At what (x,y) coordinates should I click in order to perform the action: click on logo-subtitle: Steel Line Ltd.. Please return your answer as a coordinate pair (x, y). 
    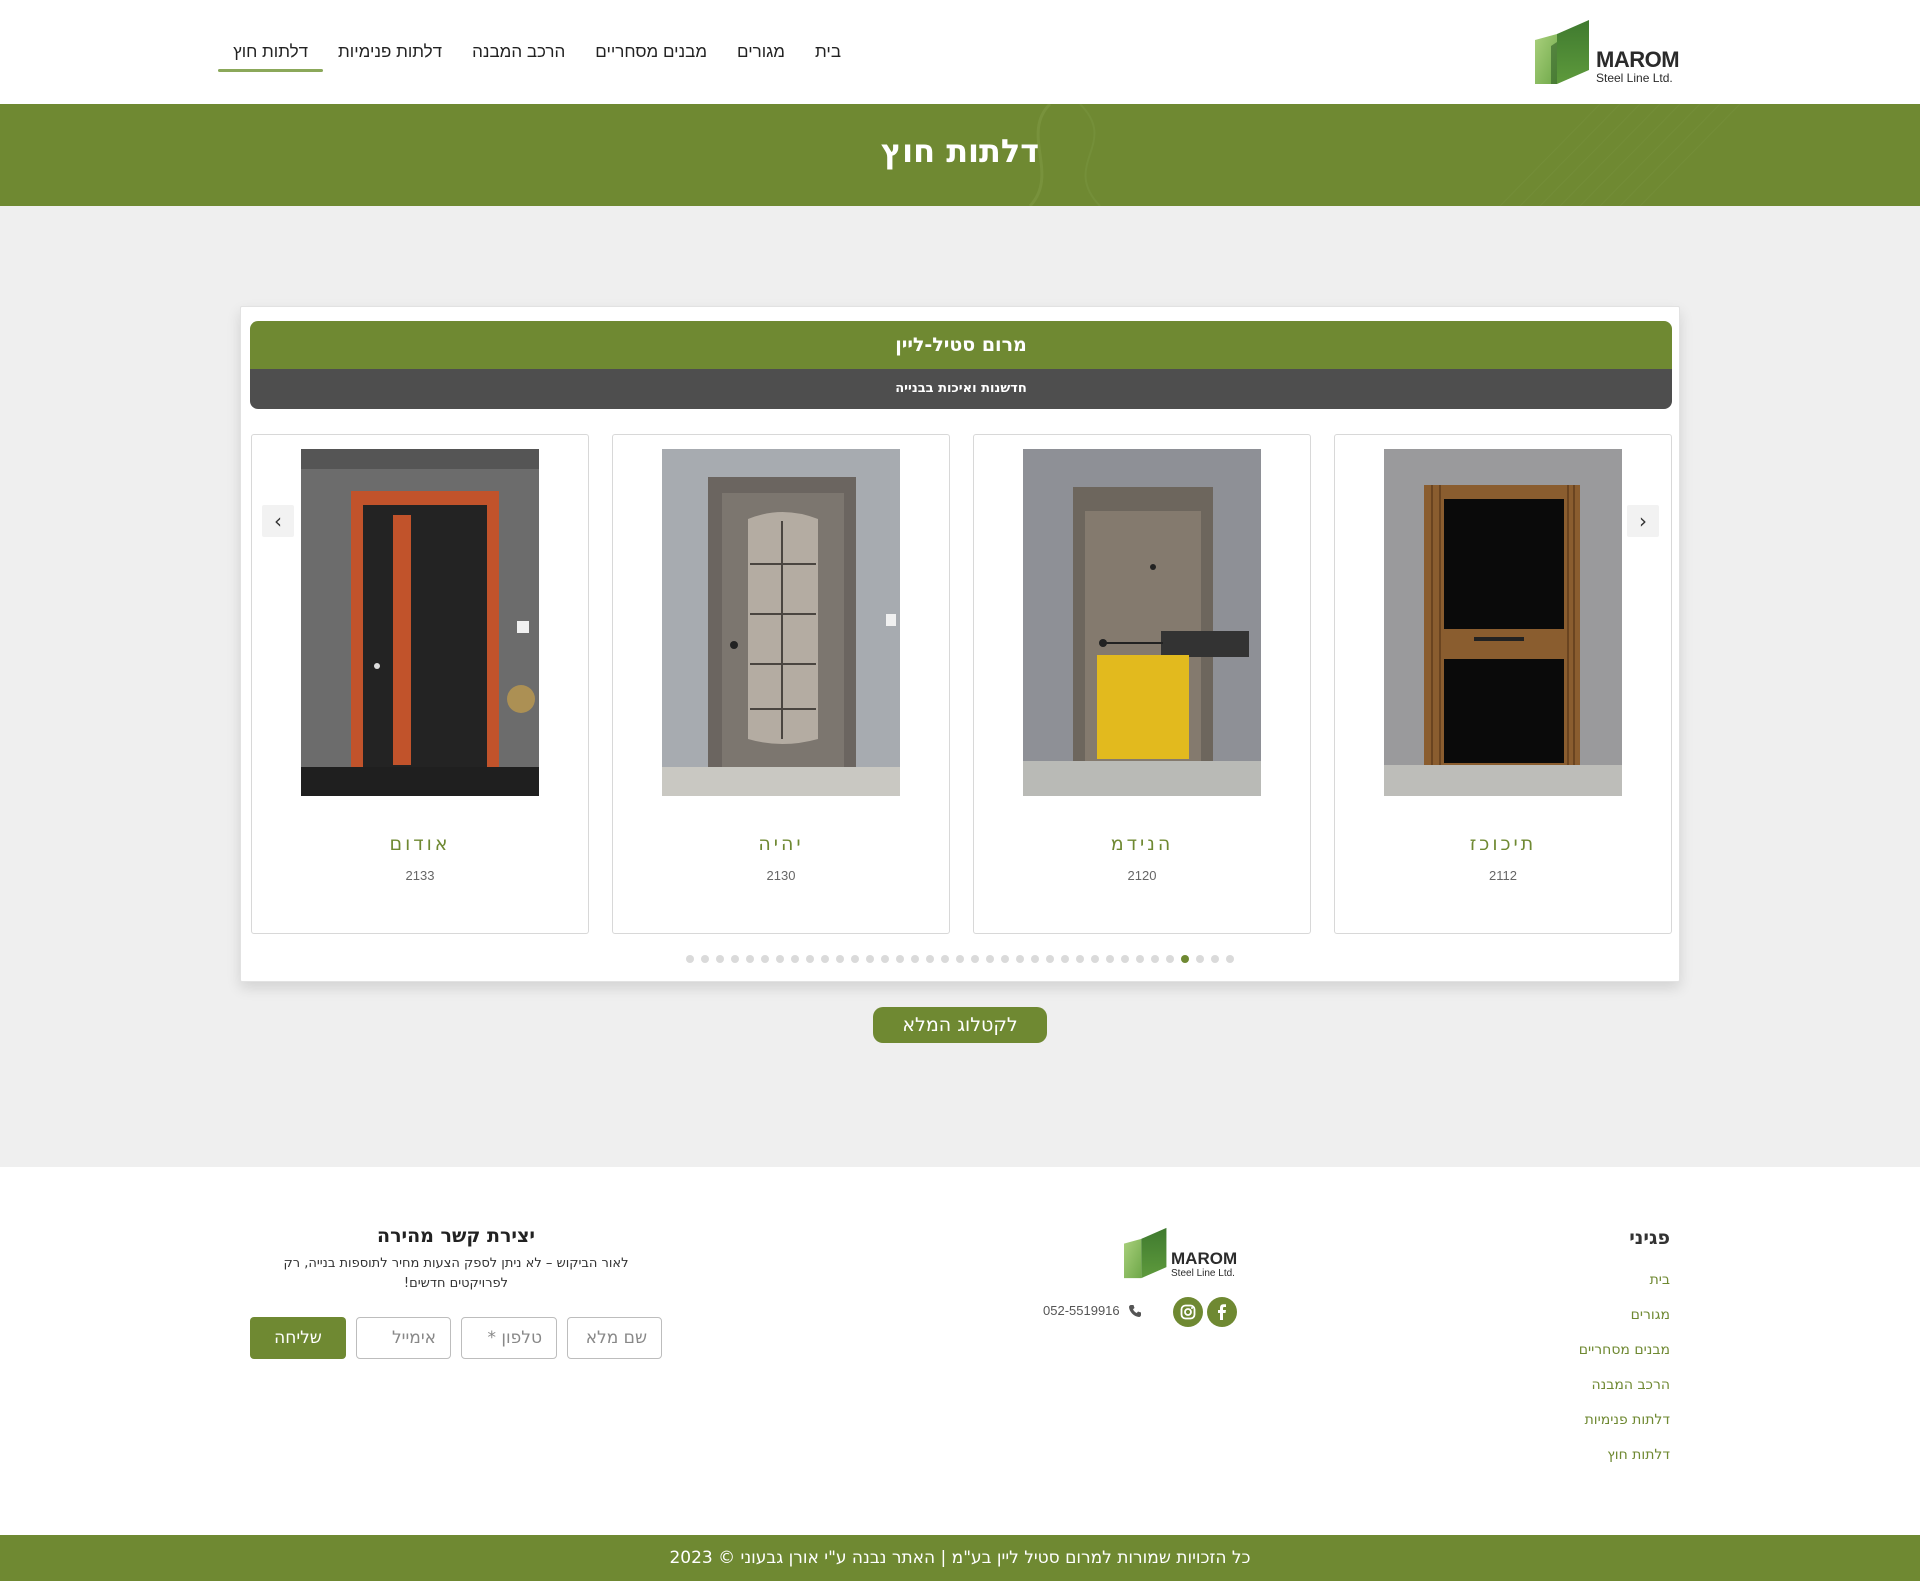
    Looking at the image, I should click on (1634, 78).